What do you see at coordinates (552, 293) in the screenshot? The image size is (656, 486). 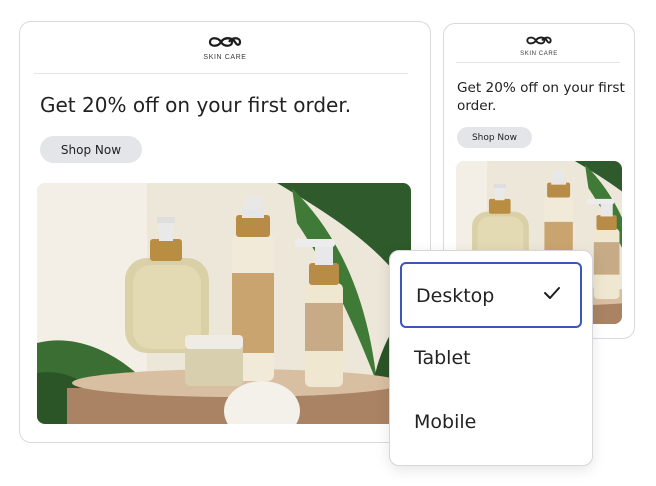 I see `checkmark-icon` at bounding box center [552, 293].